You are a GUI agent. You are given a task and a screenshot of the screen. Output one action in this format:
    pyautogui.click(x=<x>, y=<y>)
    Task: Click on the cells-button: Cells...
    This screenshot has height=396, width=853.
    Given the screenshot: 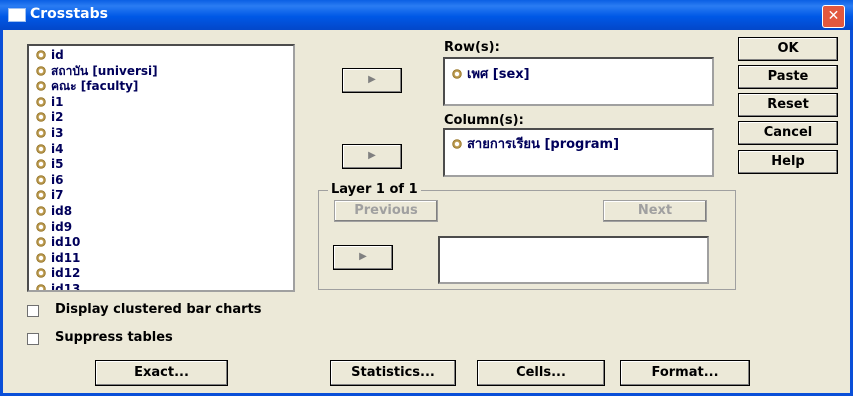 What is the action you would take?
    pyautogui.click(x=541, y=373)
    